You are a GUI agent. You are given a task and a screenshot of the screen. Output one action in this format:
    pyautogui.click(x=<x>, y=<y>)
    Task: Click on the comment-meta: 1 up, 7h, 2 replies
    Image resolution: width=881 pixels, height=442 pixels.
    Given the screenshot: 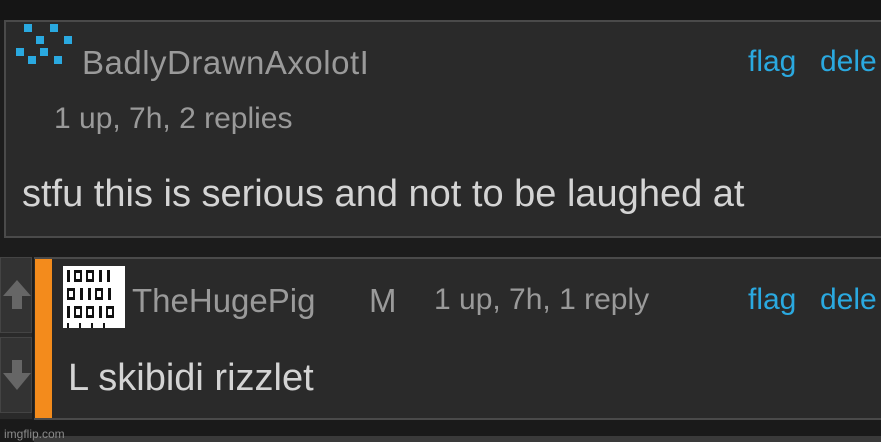 What is the action you would take?
    pyautogui.click(x=173, y=118)
    